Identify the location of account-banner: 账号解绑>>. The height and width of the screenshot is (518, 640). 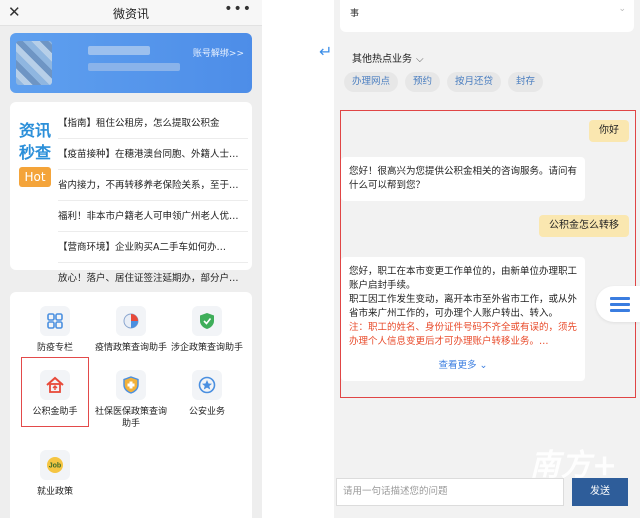
(131, 63).